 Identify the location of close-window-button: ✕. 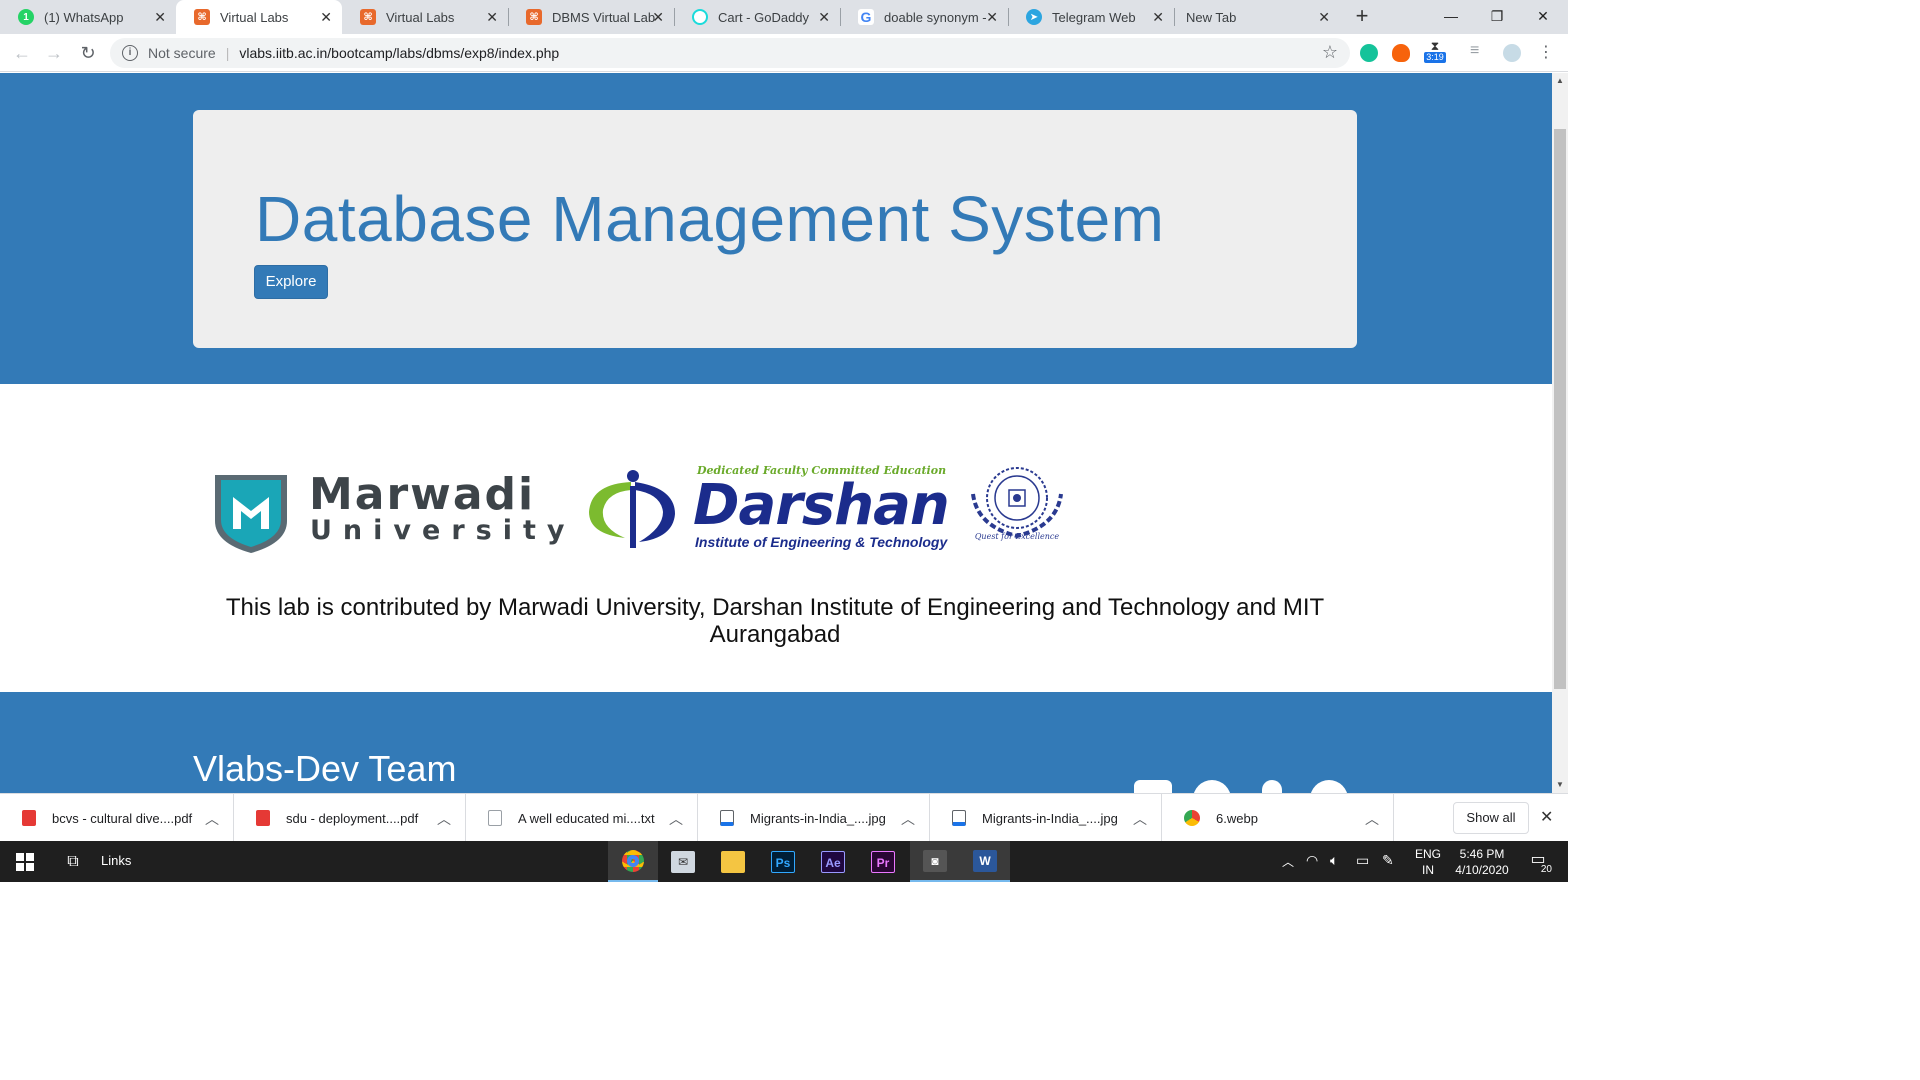
(1543, 17).